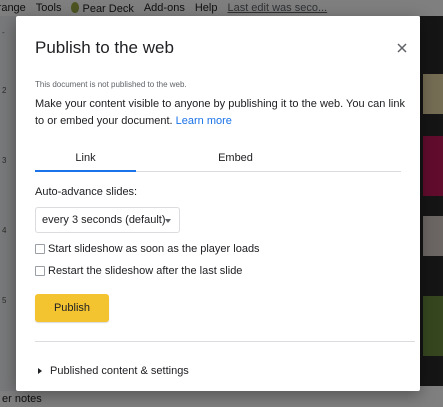 The width and height of the screenshot is (443, 407). What do you see at coordinates (104, 47) in the screenshot?
I see `dialog-title: Publish to the web` at bounding box center [104, 47].